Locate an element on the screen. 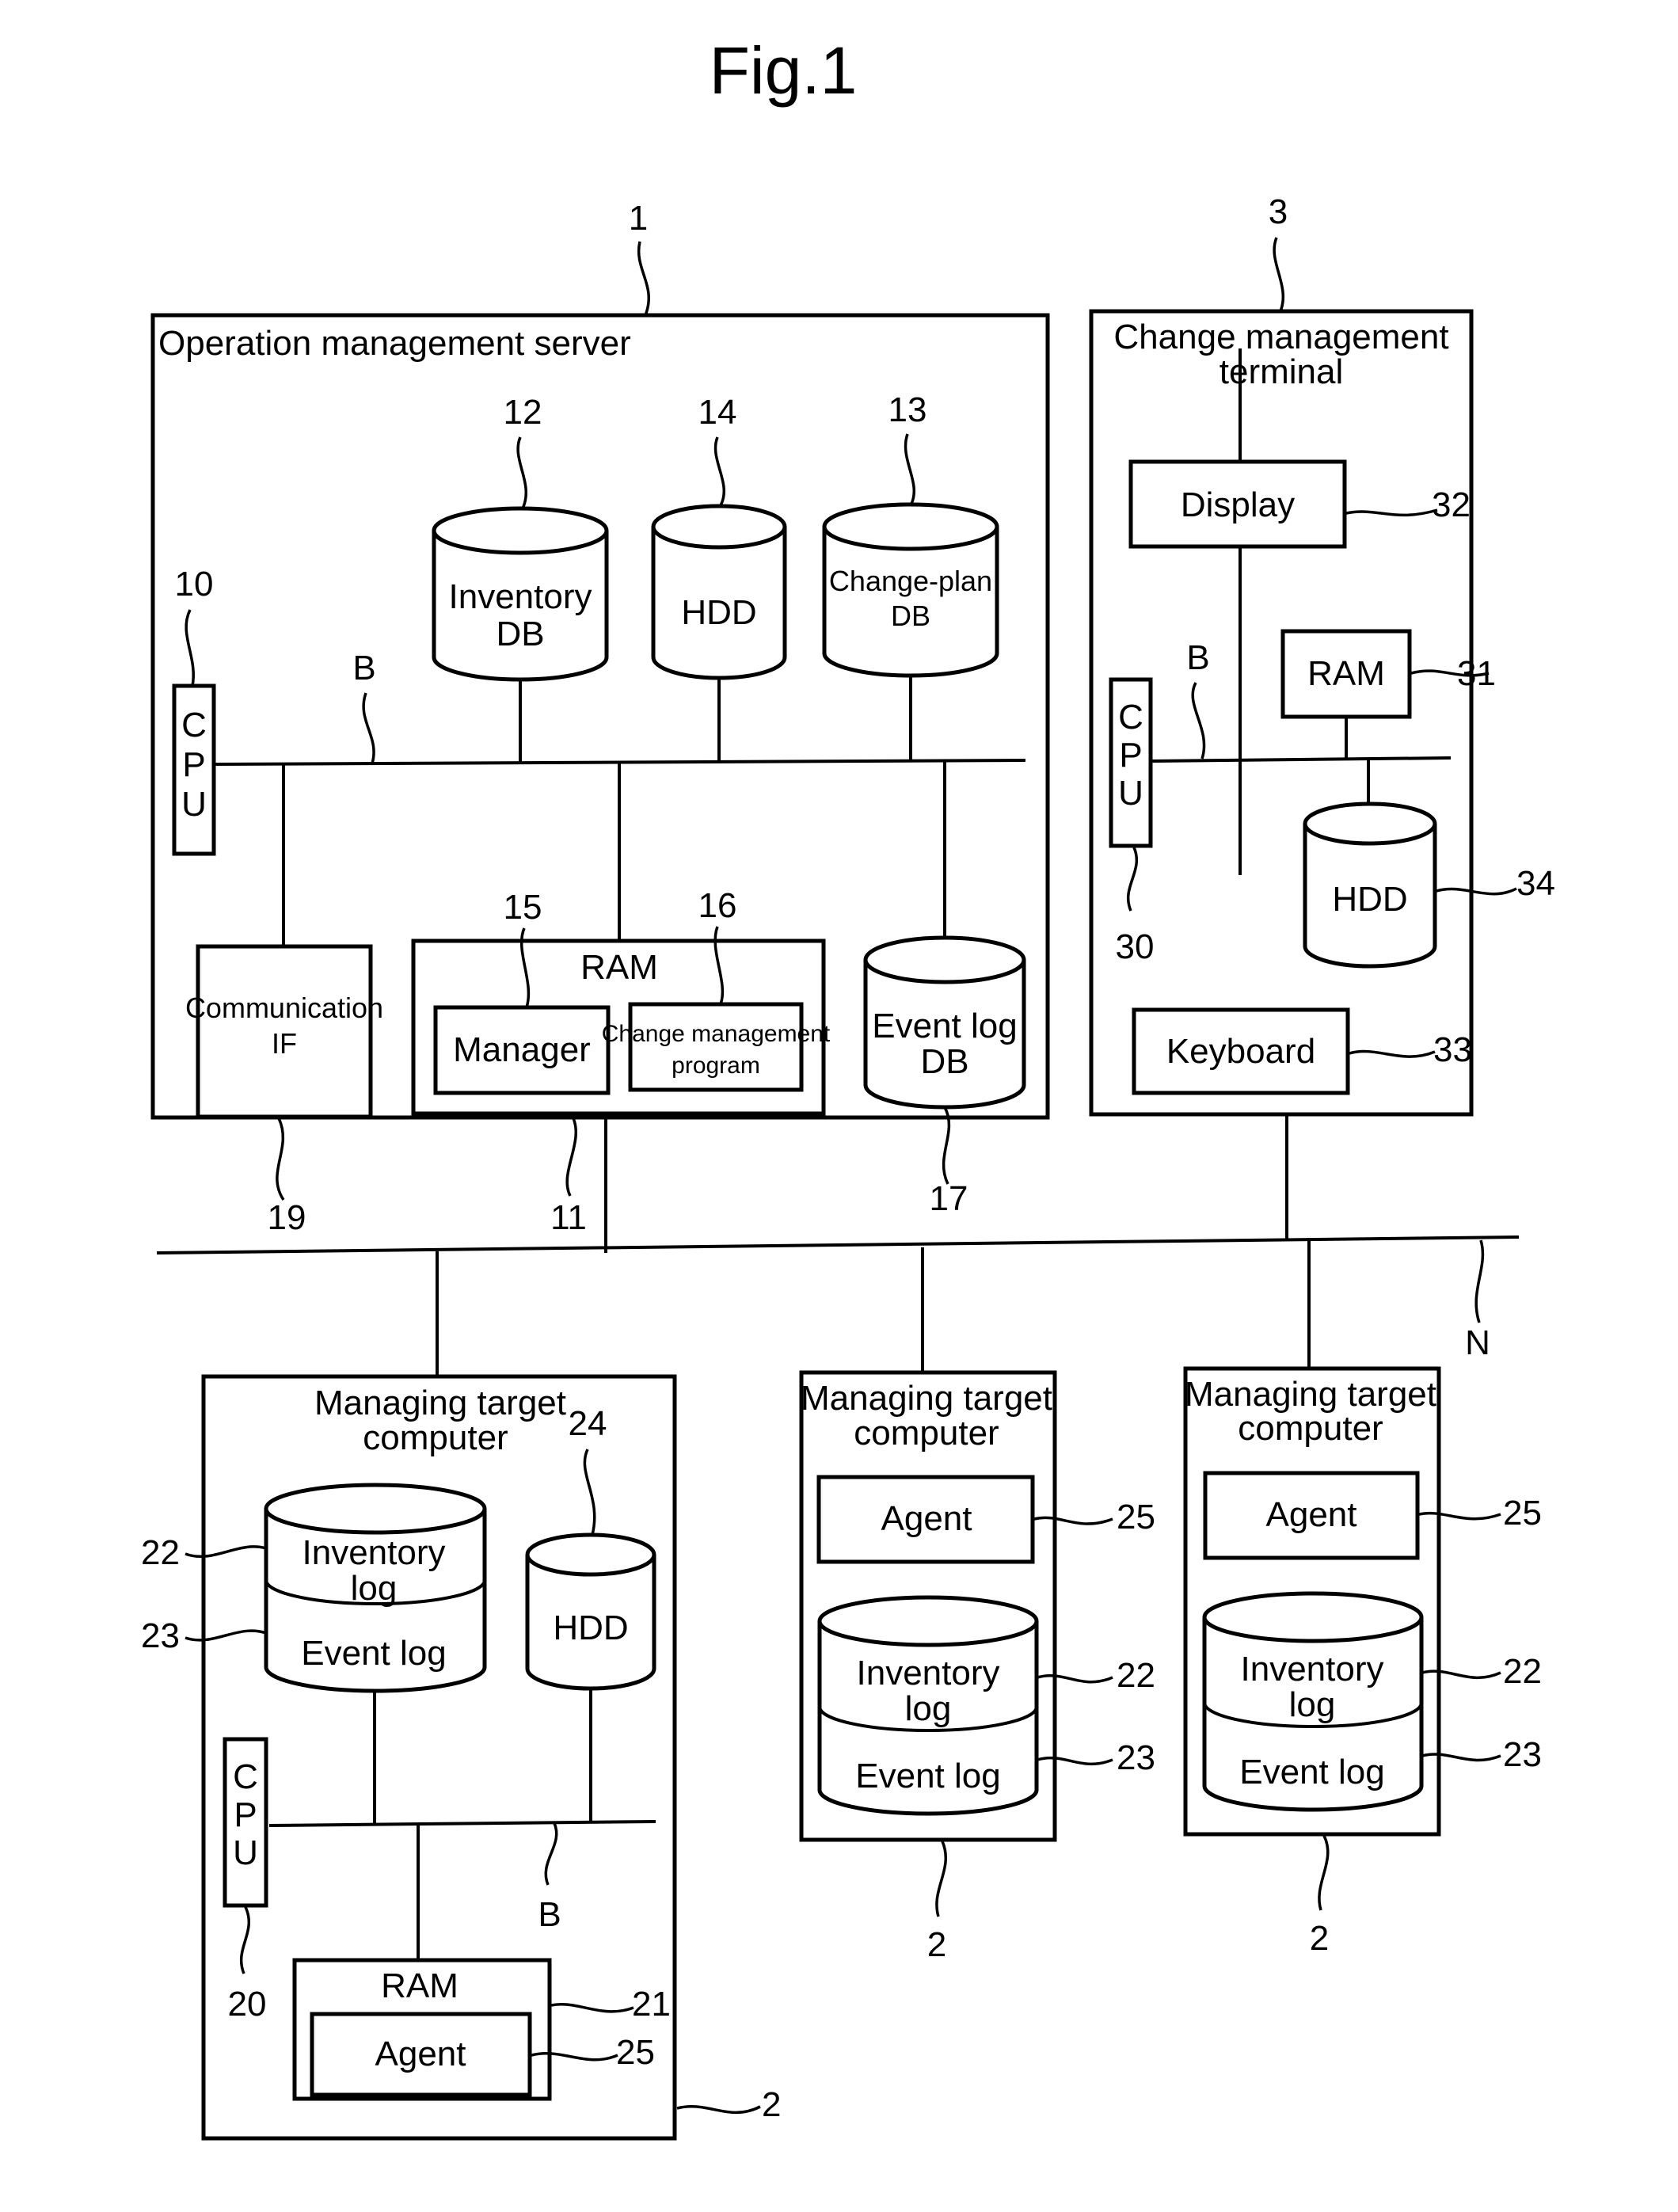  target-1-title: Managing target is located at coordinates (440, 1403).